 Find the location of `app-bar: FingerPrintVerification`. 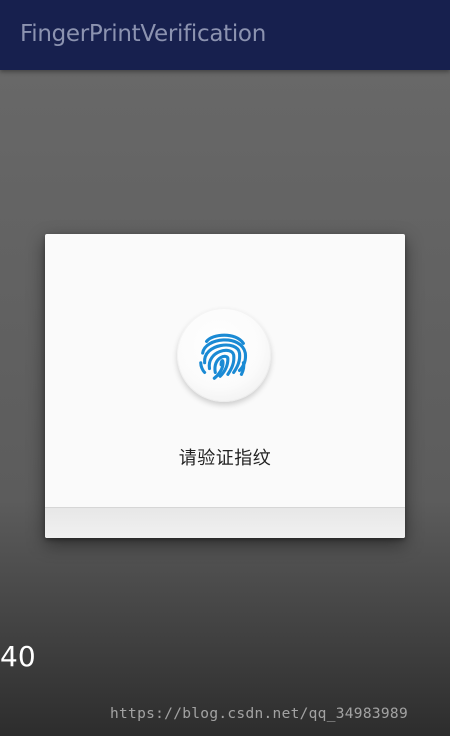

app-bar: FingerPrintVerification is located at coordinates (225, 35).